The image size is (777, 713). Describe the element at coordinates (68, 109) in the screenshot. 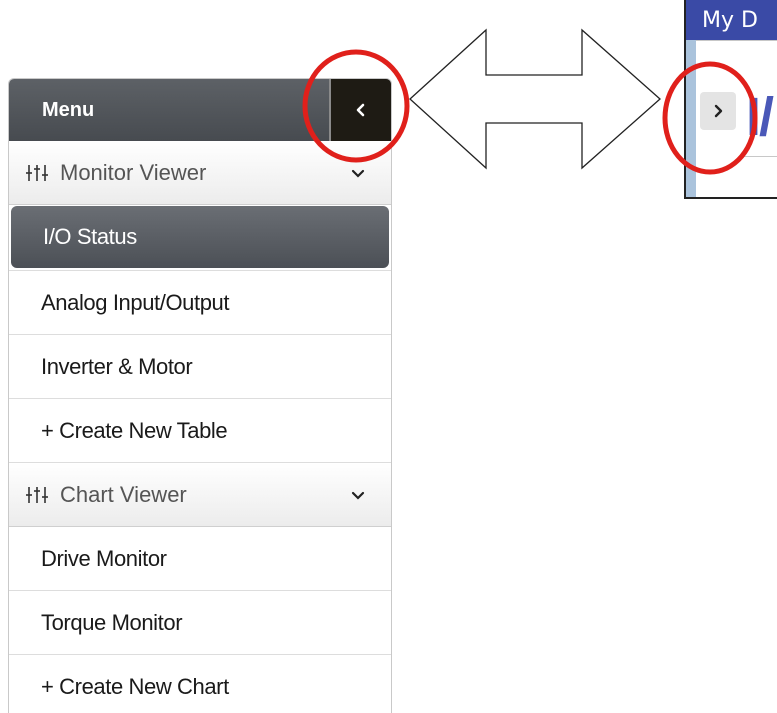

I see `menu-title: Menu` at that location.